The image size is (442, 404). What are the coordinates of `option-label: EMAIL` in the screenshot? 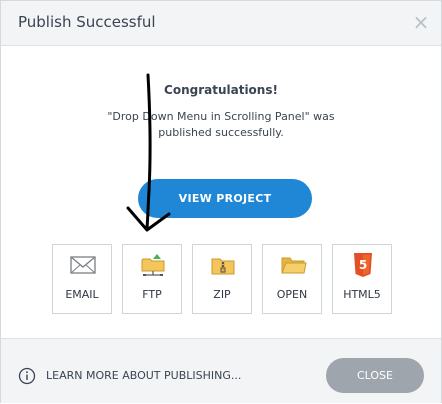 It's located at (82, 294).